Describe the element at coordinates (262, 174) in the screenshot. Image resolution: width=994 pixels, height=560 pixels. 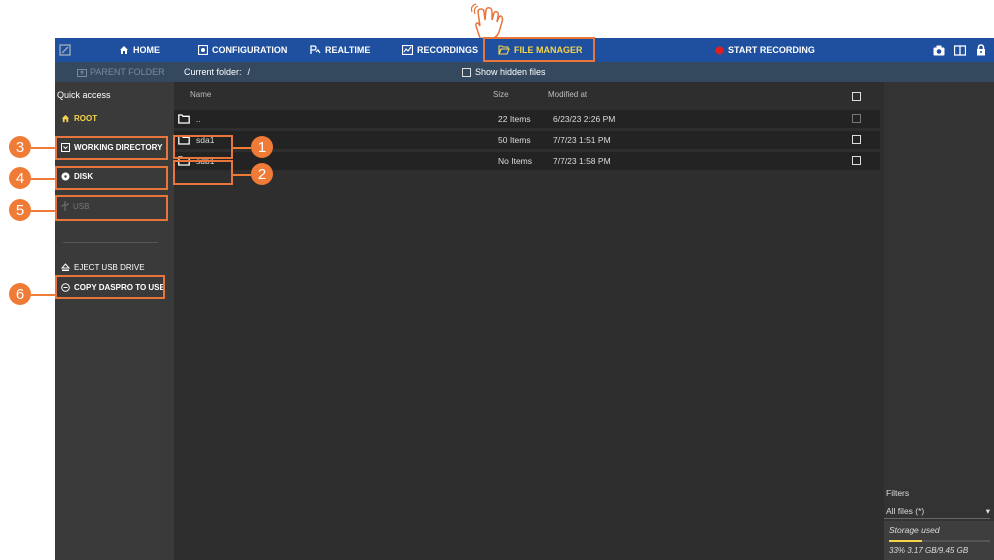
I see `callout-badge-2: 2` at that location.